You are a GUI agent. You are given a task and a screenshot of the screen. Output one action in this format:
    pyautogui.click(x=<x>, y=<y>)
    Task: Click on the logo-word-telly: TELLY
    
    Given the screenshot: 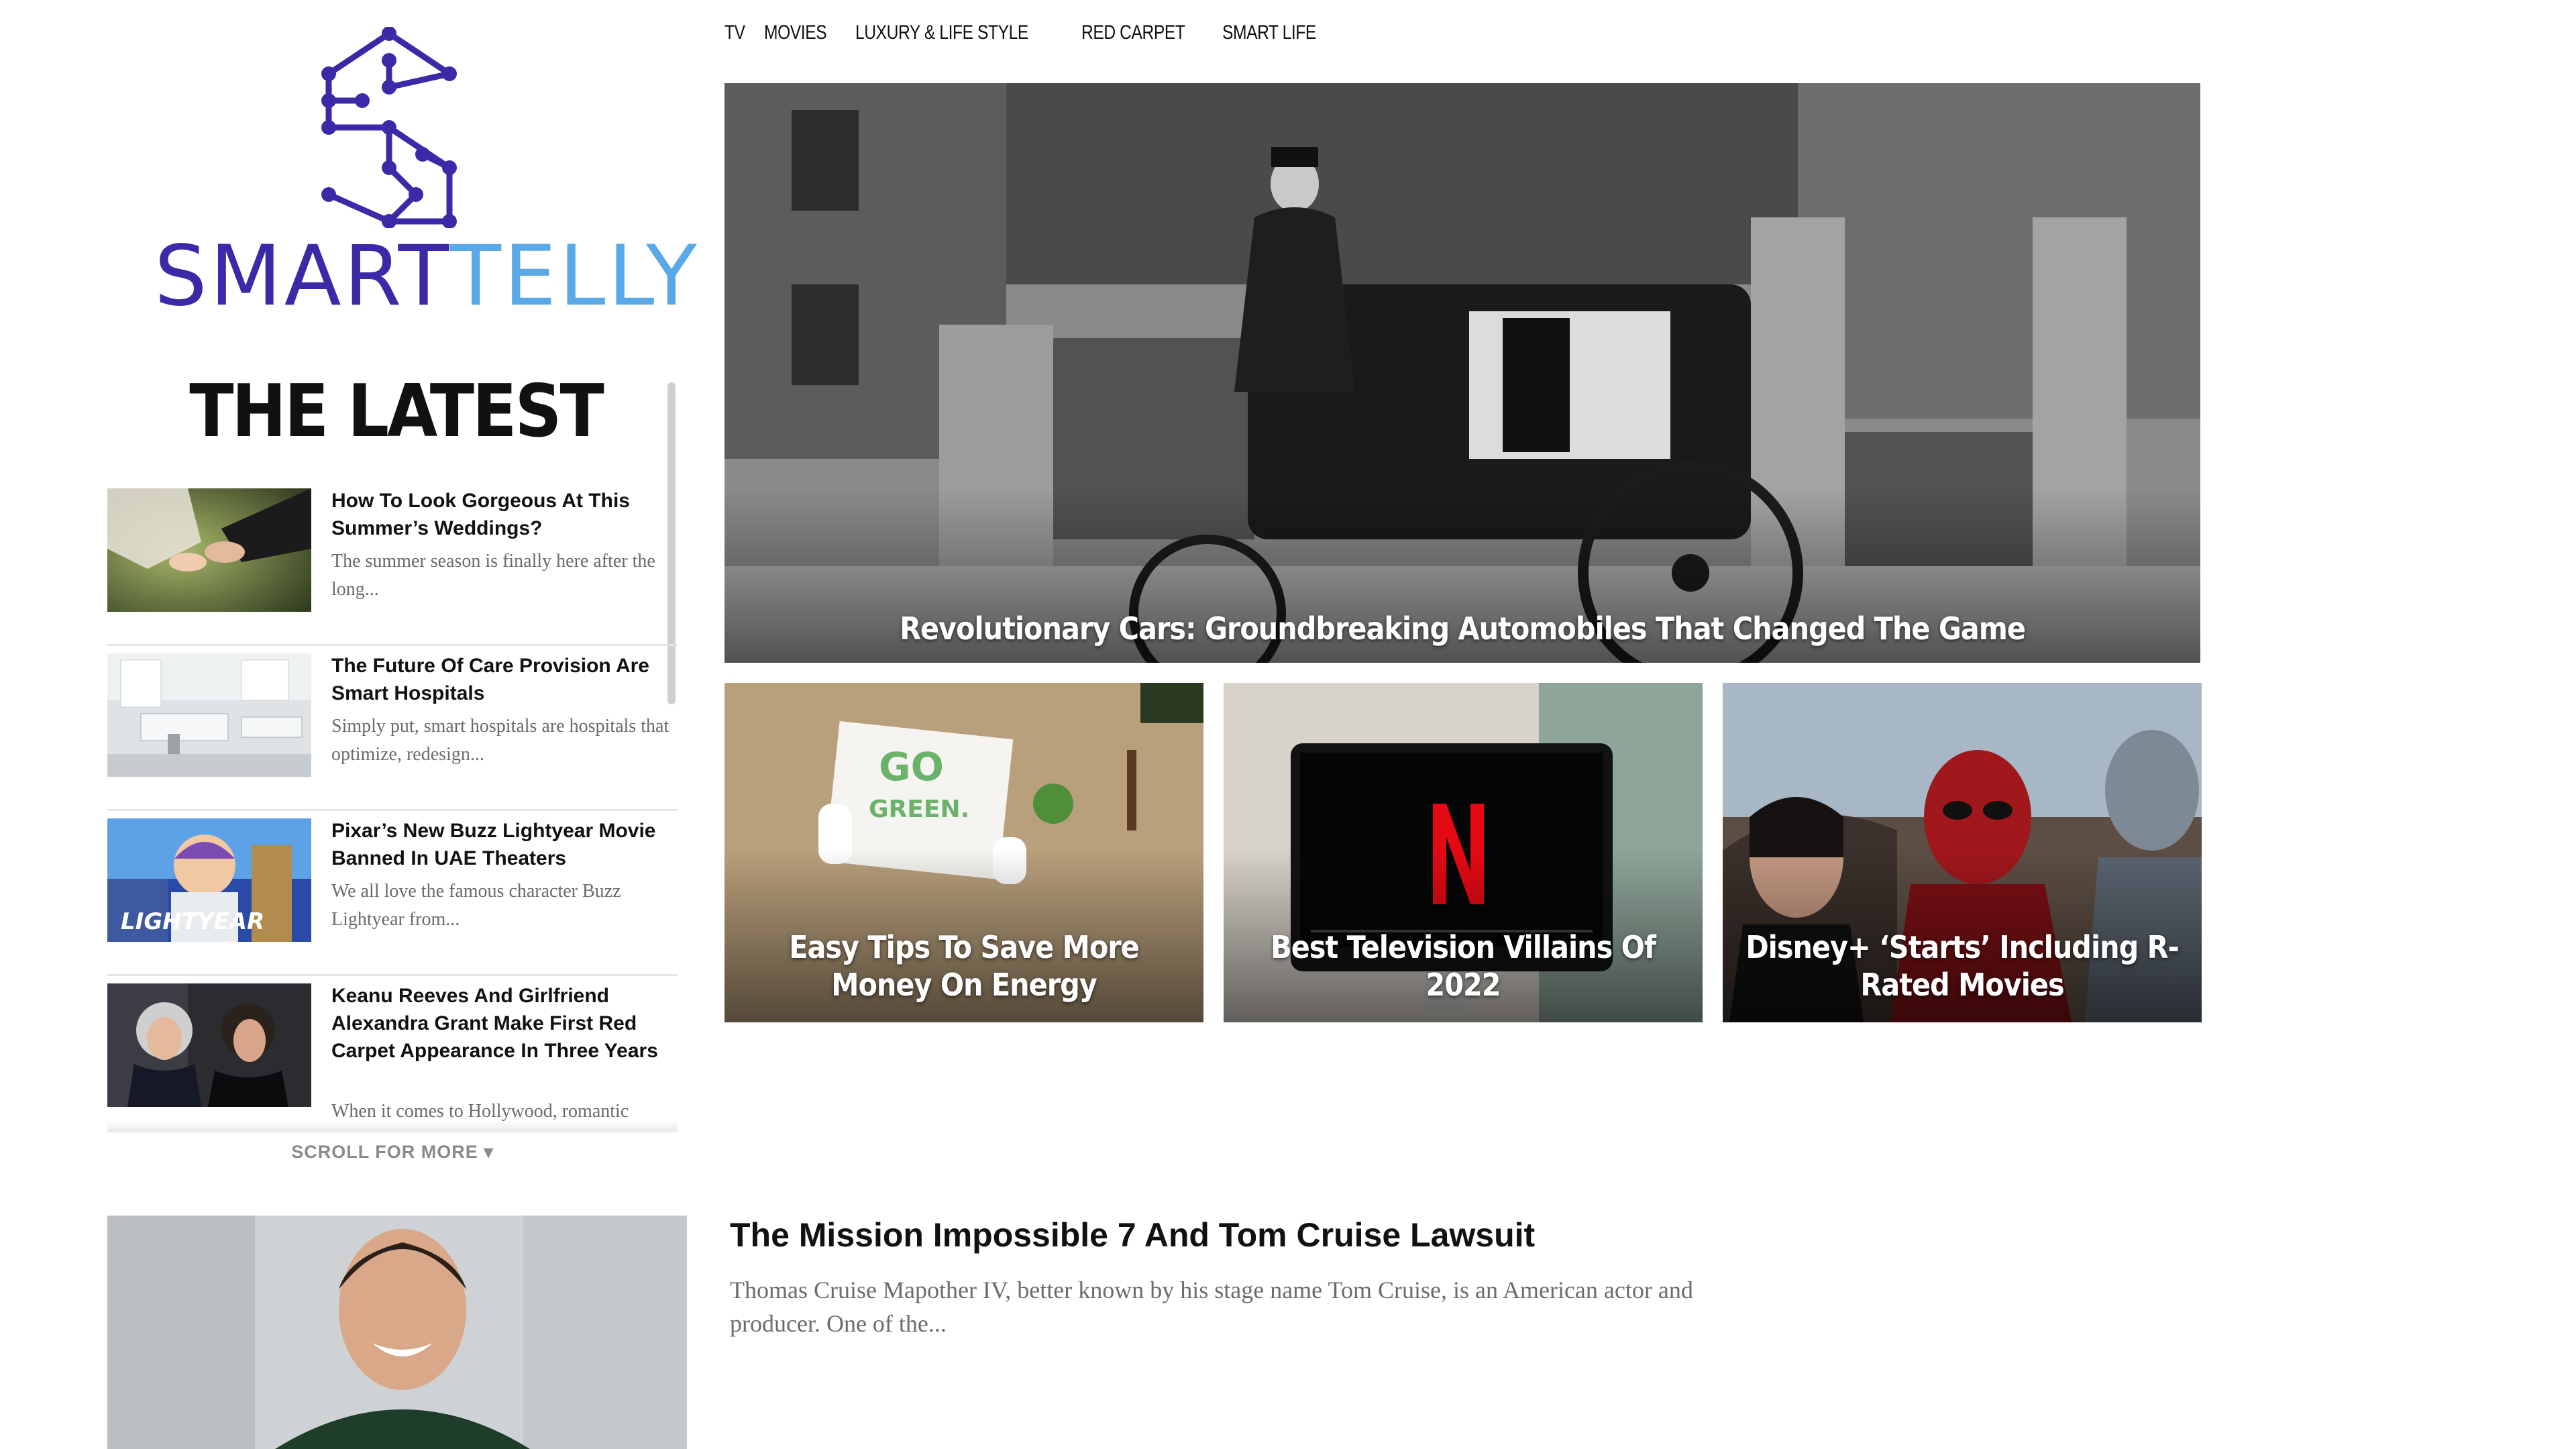 What is the action you would take?
    pyautogui.click(x=575, y=276)
    